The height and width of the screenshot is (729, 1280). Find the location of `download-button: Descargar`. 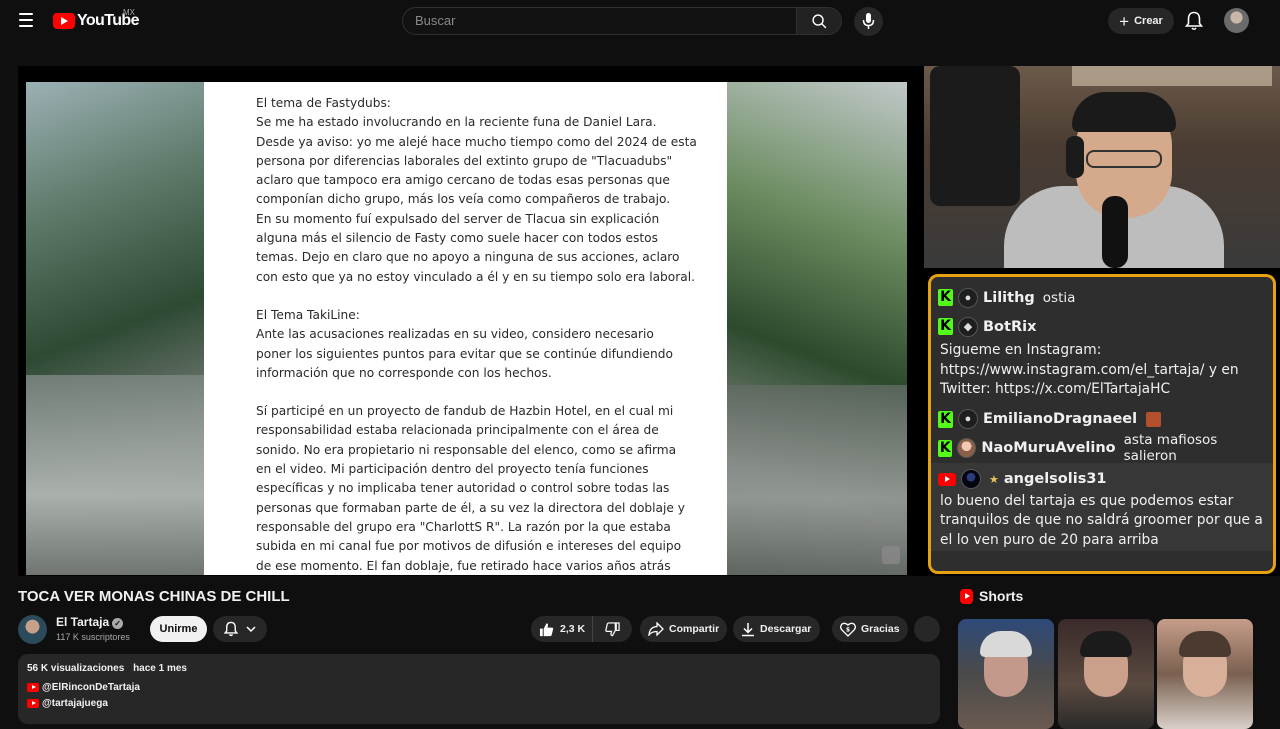

download-button: Descargar is located at coordinates (776, 629).